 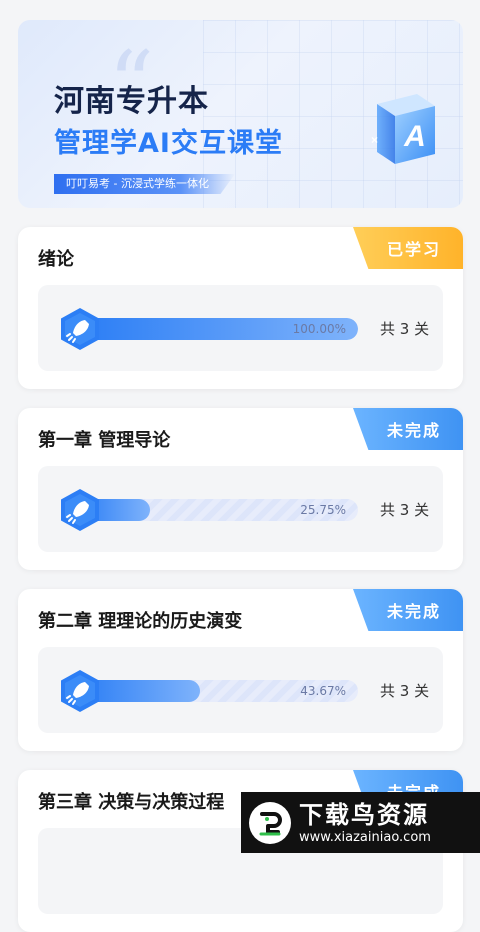 I want to click on watermark: 下载鸟资源 www.xiazainiao.com, so click(x=360, y=822).